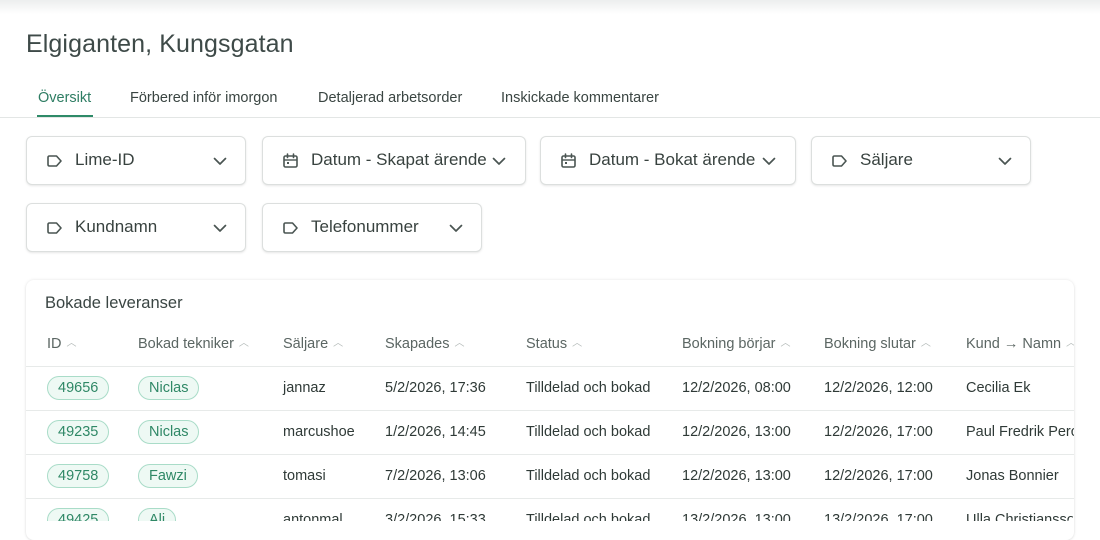  I want to click on tab-inskickade-kommentarer: Inskickade kommentarer, so click(580, 100).